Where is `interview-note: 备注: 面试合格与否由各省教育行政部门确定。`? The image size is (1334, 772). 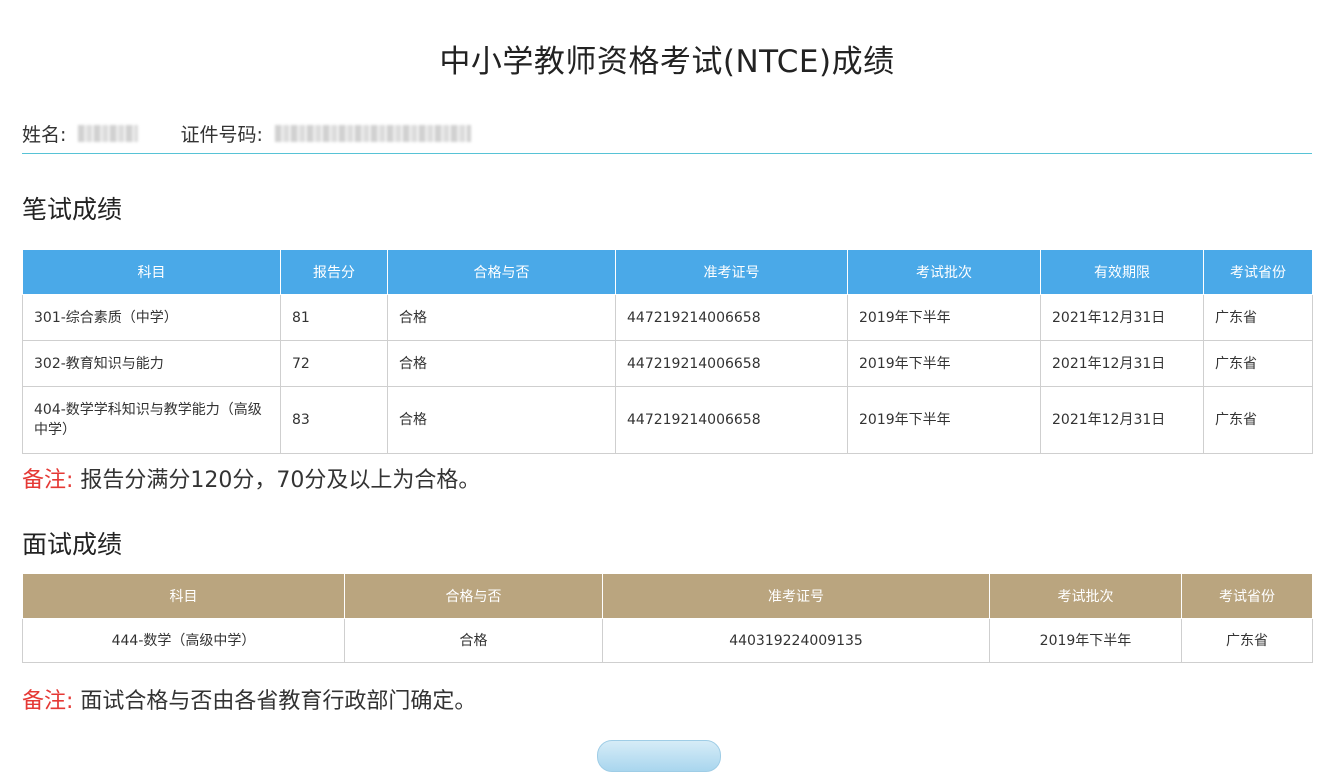 interview-note: 备注: 面试合格与否由各省教育行政部门确定。 is located at coordinates (249, 699).